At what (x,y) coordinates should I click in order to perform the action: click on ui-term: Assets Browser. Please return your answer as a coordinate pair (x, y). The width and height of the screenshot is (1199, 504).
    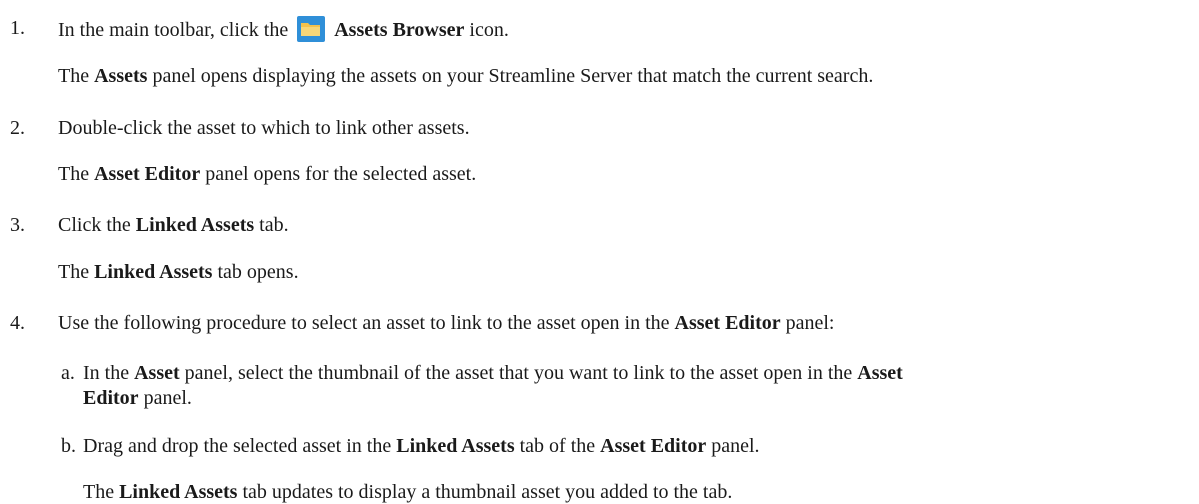
    Looking at the image, I should click on (399, 30).